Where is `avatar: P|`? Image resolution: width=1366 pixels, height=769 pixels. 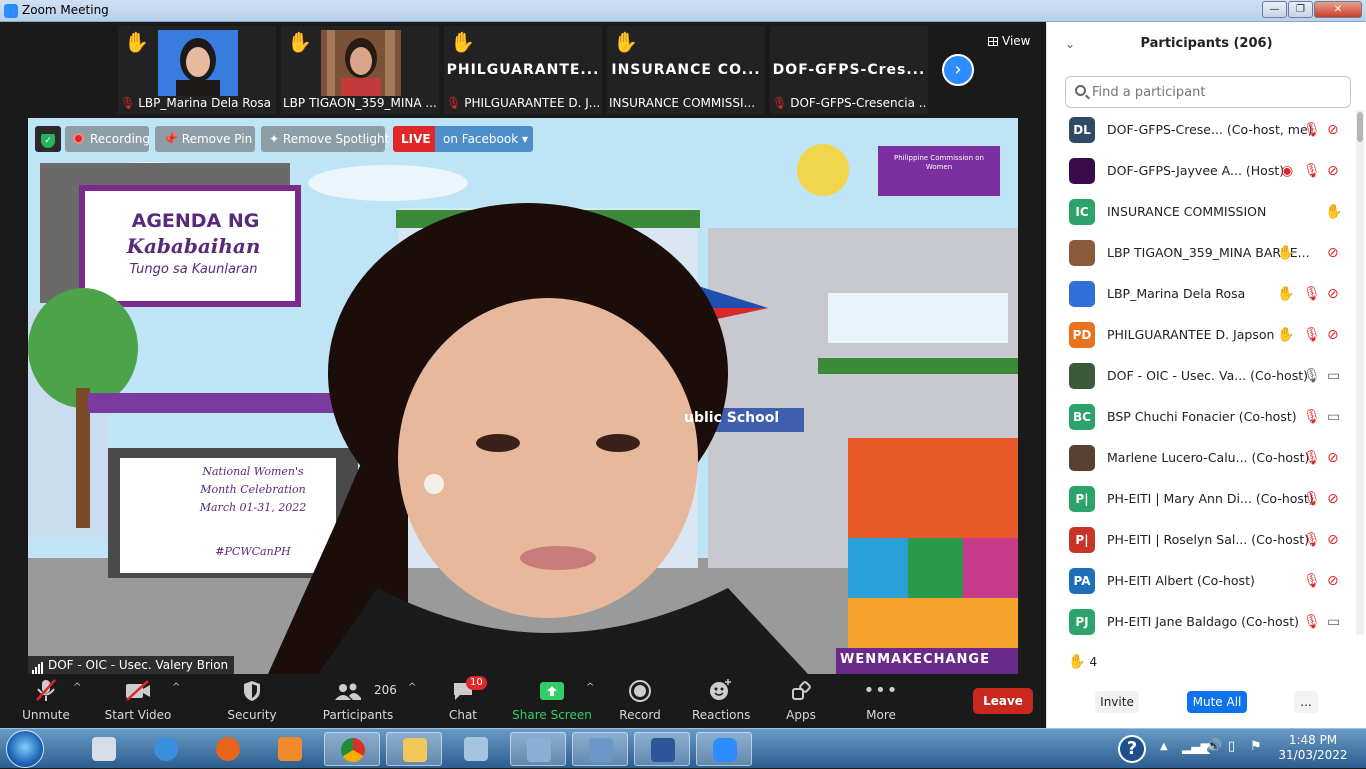 avatar: P| is located at coordinates (1082, 499).